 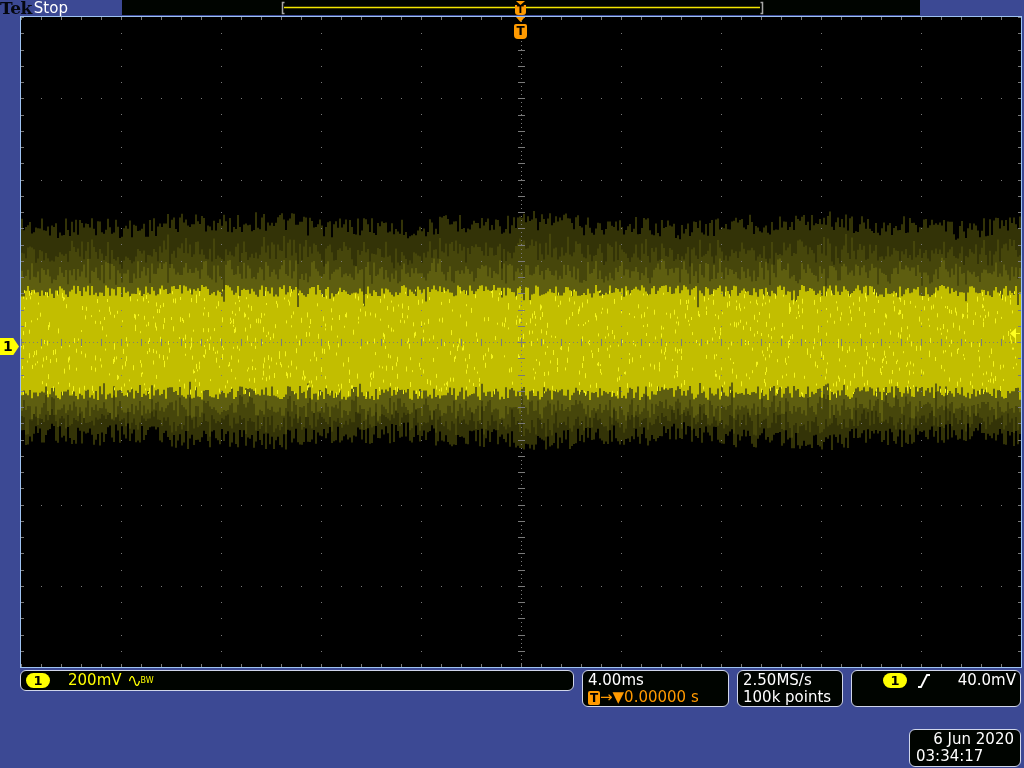 What do you see at coordinates (616, 680) in the screenshot?
I see `time-scale: 4.00ms` at bounding box center [616, 680].